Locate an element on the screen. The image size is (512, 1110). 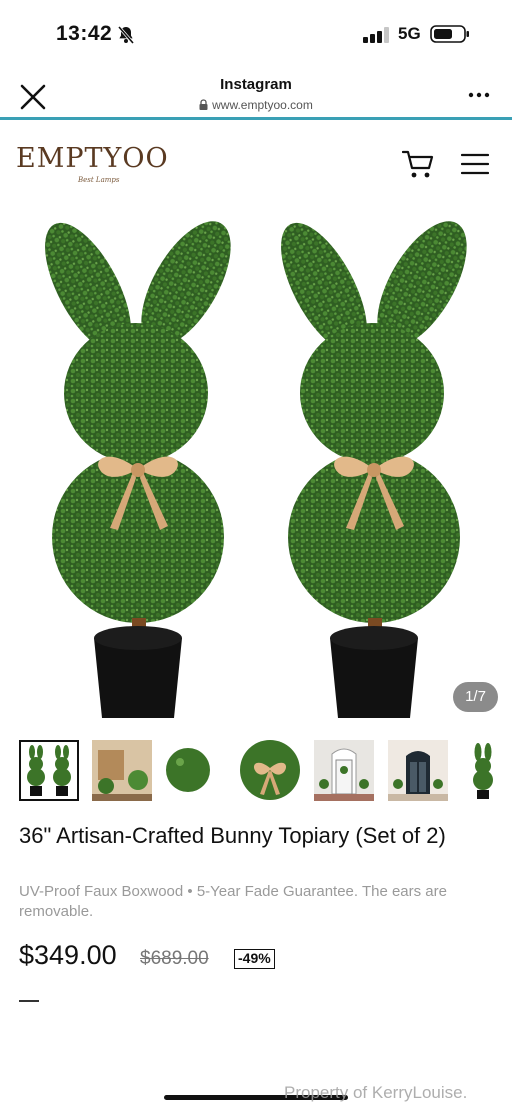
signal-icon is located at coordinates (376, 35).